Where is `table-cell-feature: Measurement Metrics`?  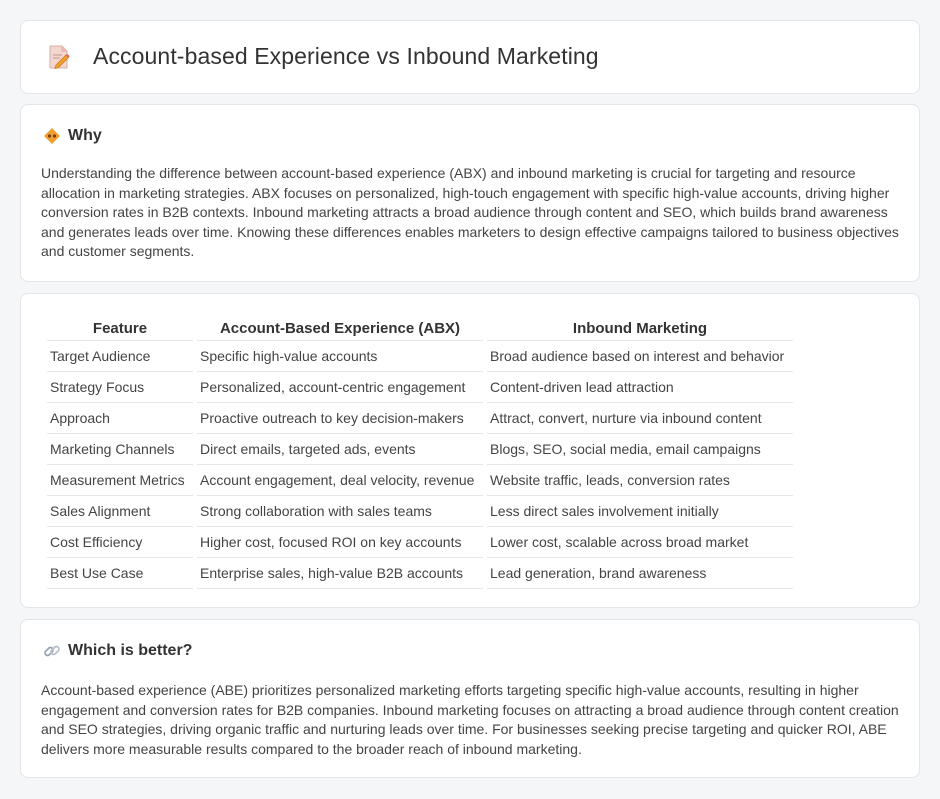
table-cell-feature: Measurement Metrics is located at coordinates (120, 480).